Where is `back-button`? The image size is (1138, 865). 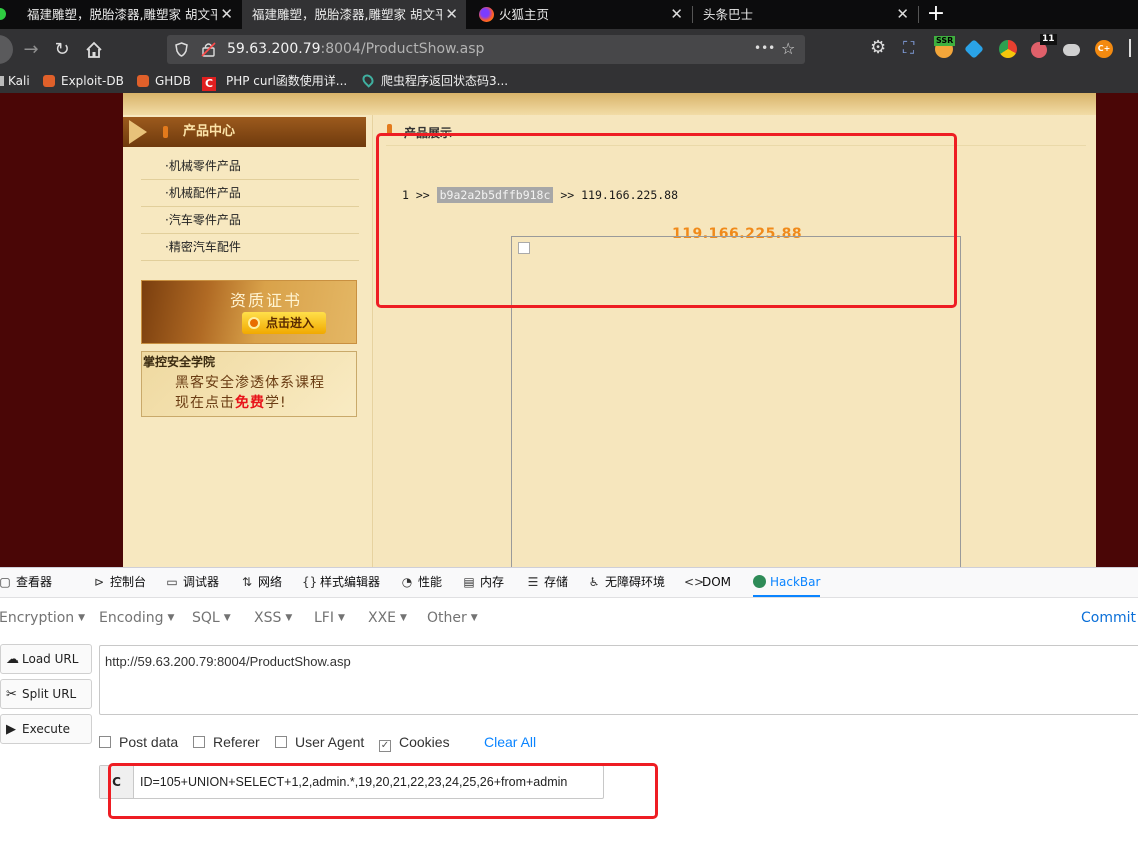
back-button is located at coordinates (6, 49).